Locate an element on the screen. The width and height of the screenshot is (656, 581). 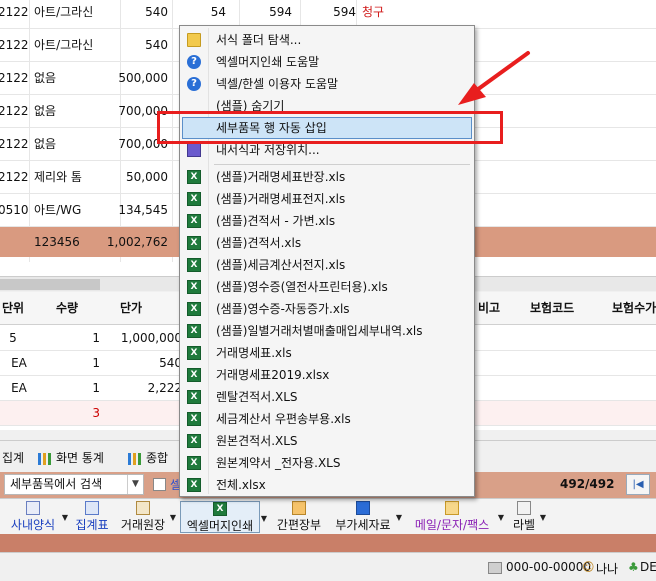
first-record-button: |◀ is located at coordinates (638, 484).